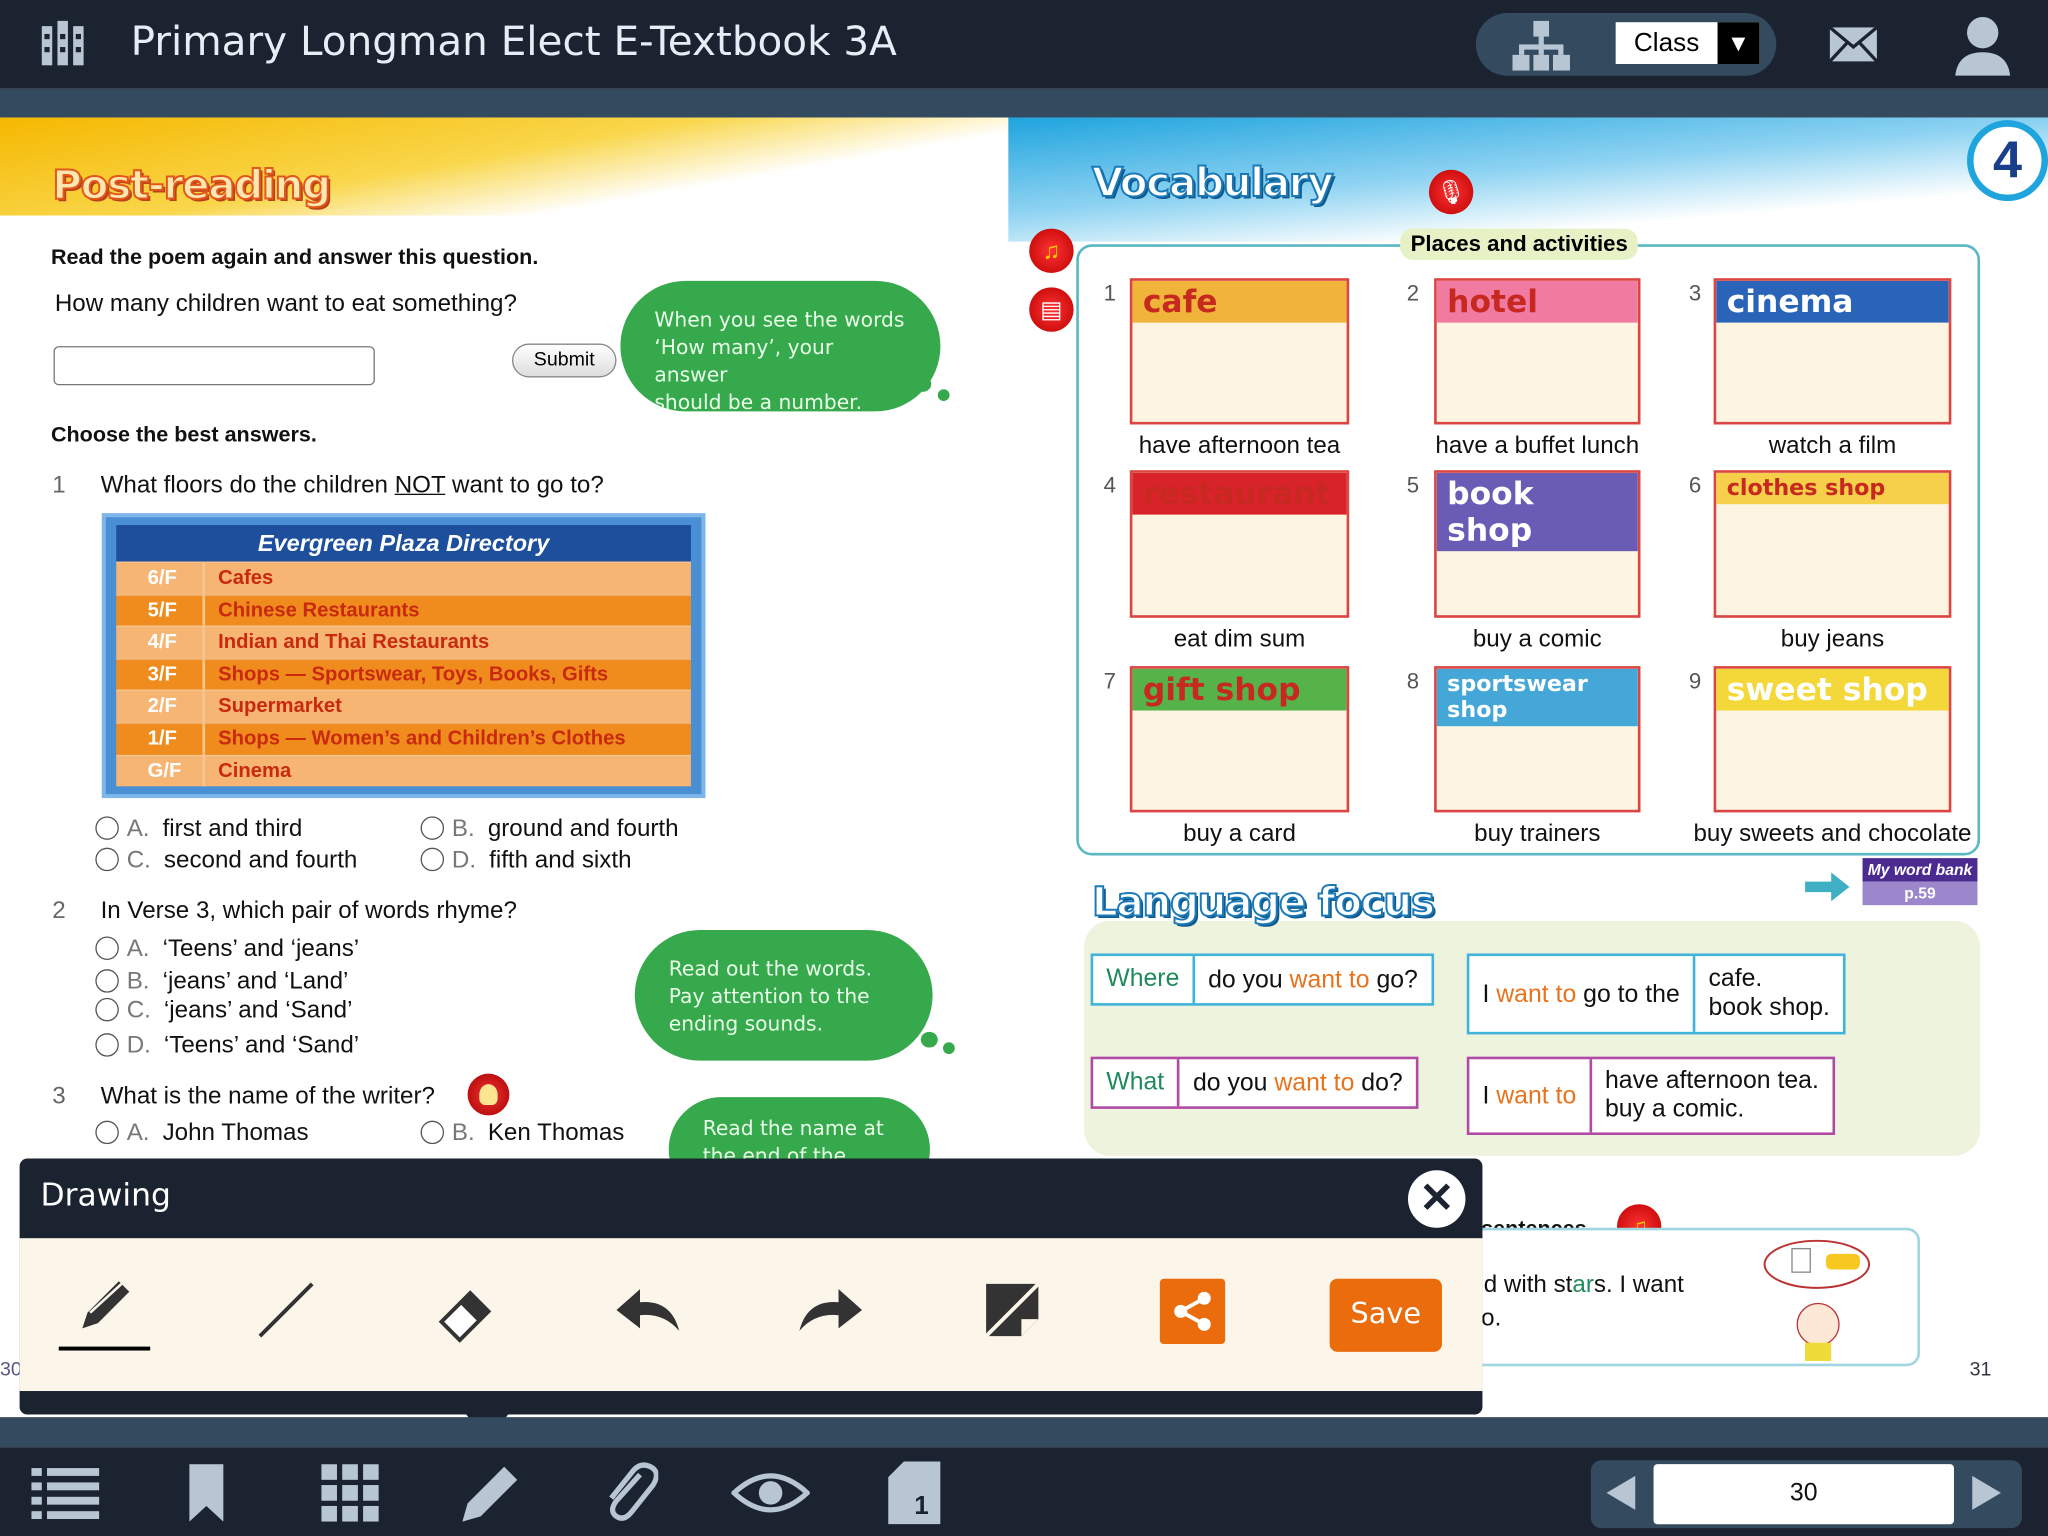 The height and width of the screenshot is (1536, 2048). What do you see at coordinates (104, 1307) in the screenshot?
I see `pencil-icon` at bounding box center [104, 1307].